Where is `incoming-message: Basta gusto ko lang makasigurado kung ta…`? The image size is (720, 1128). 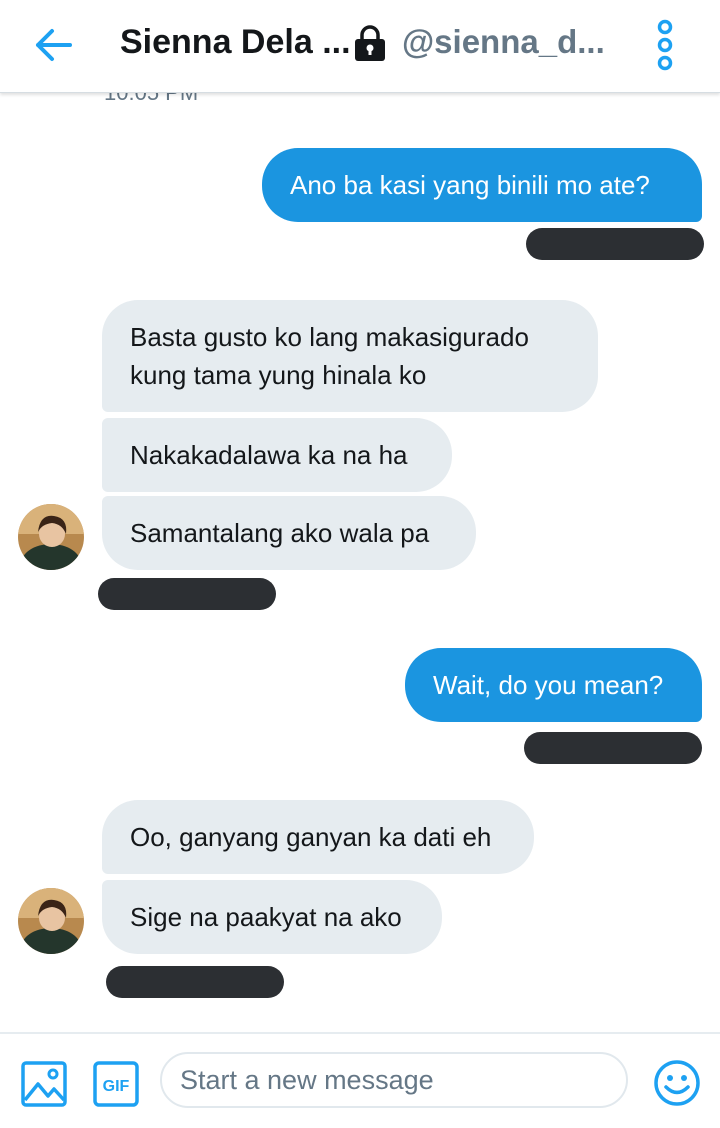 incoming-message: Basta gusto ko lang makasigurado kung ta… is located at coordinates (350, 356).